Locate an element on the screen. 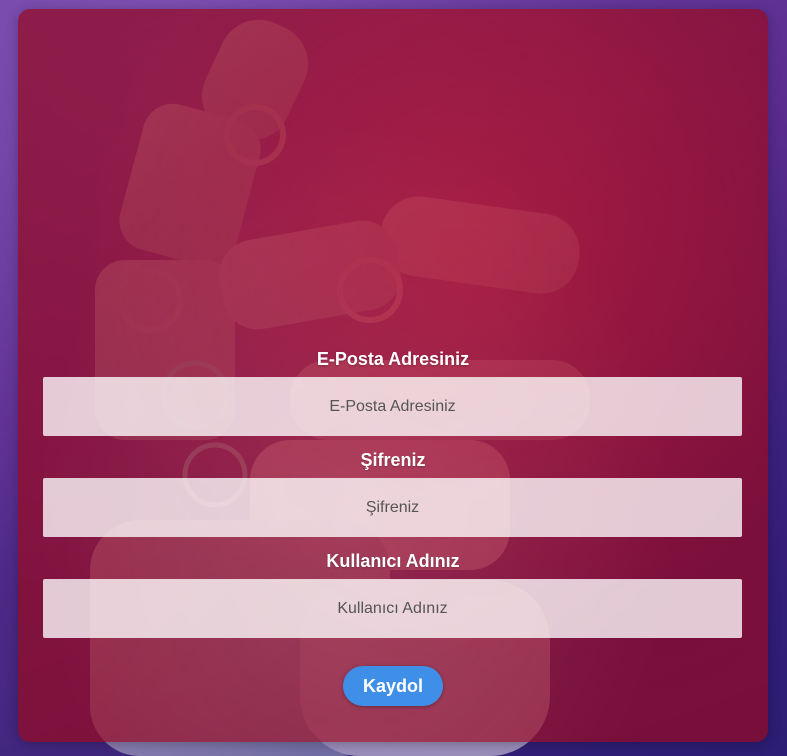  email-label: E-Posta Adresiniz is located at coordinates (393, 359).